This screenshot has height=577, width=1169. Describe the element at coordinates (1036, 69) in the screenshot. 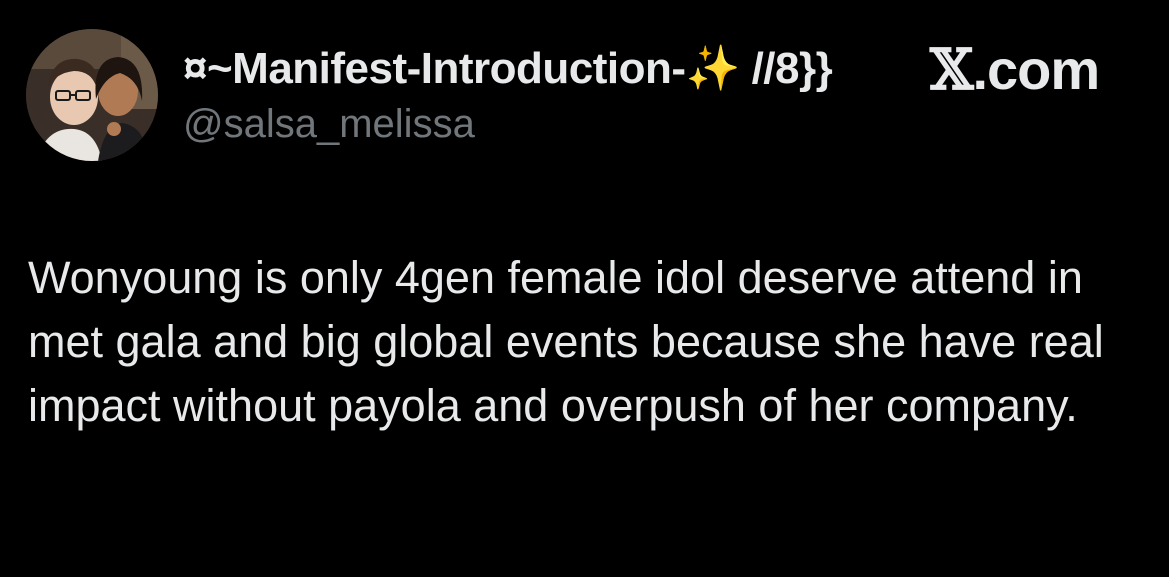

I see `brand-domain: .com` at that location.